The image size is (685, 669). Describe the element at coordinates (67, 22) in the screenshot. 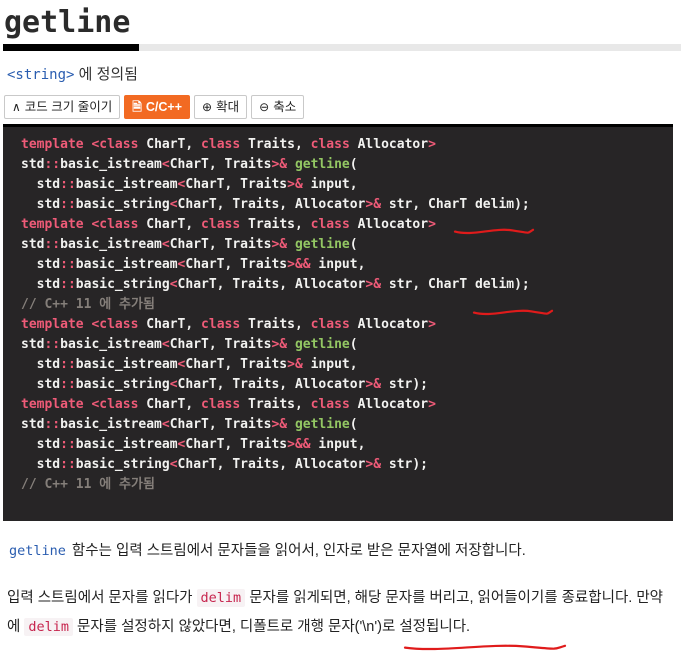

I see `page-title: getline` at that location.